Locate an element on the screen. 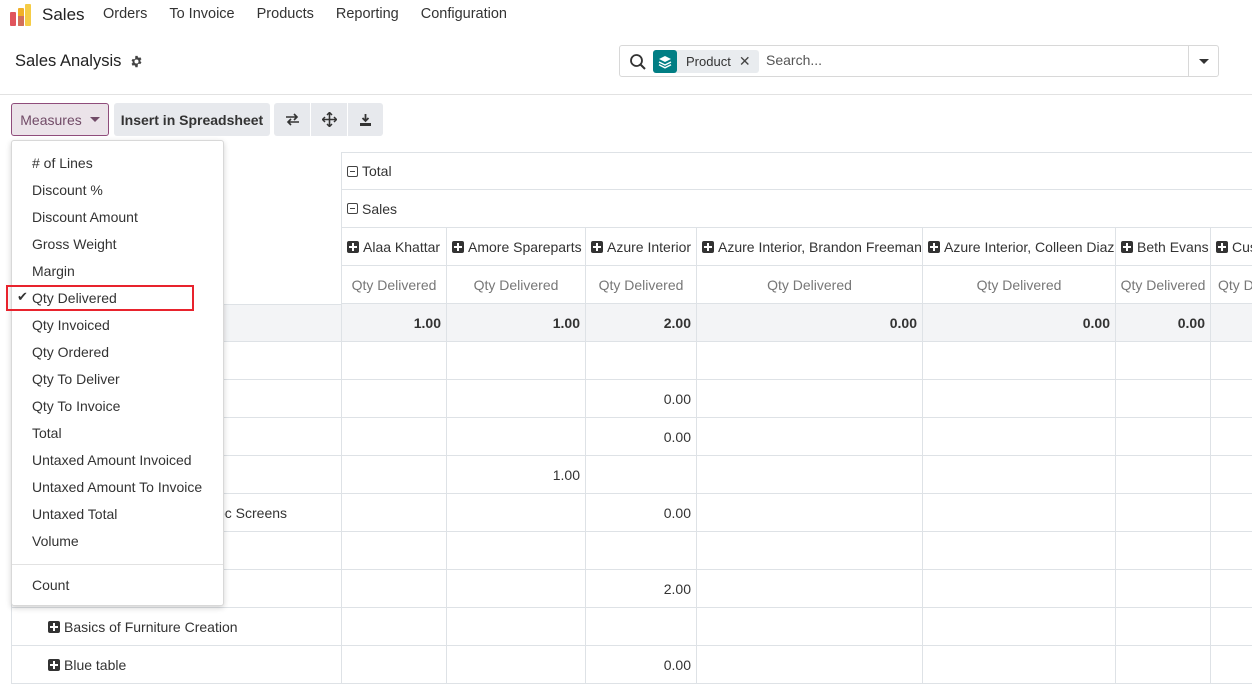 The height and width of the screenshot is (687, 1252). header-customer: Azure Interior, Colleen Diaz is located at coordinates (1018, 247).